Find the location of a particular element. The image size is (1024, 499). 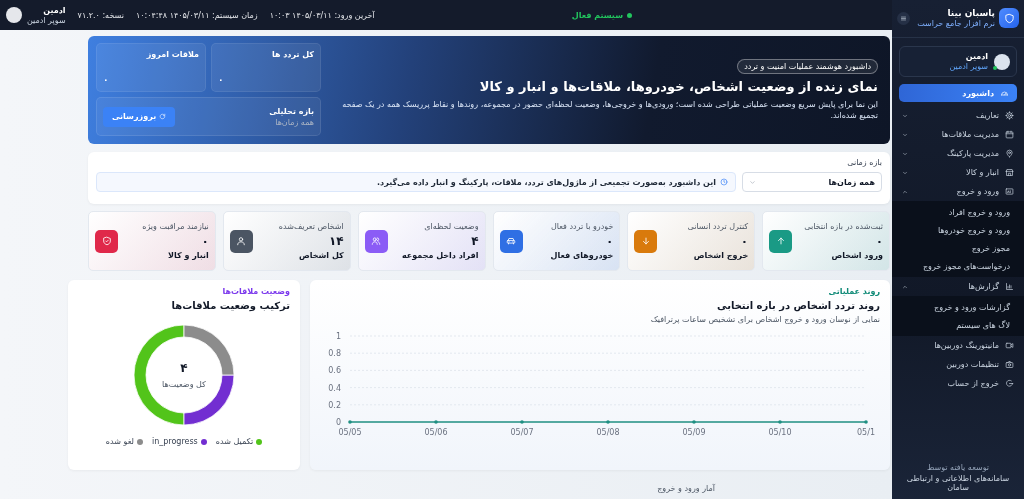

clock-icon is located at coordinates (724, 182).